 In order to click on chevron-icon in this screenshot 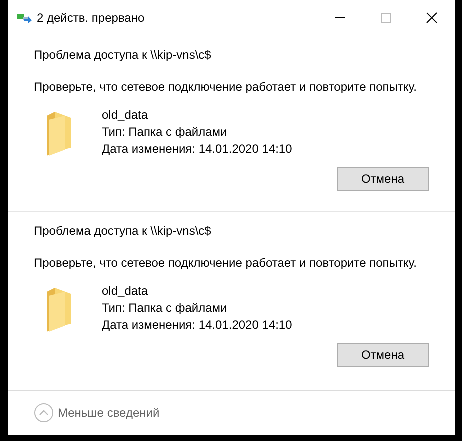, I will do `click(44, 413)`.